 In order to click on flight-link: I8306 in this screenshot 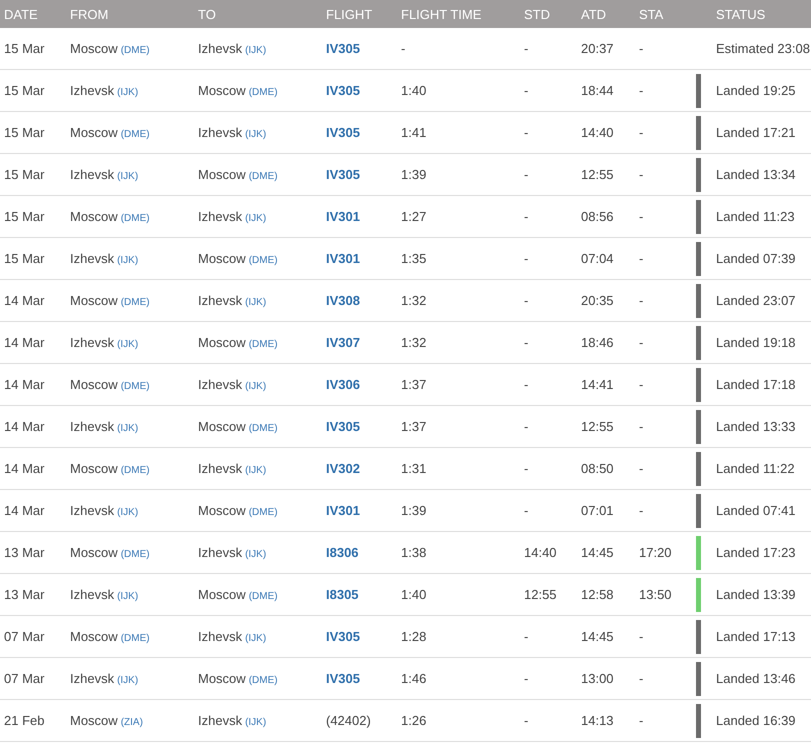, I will do `click(342, 552)`.